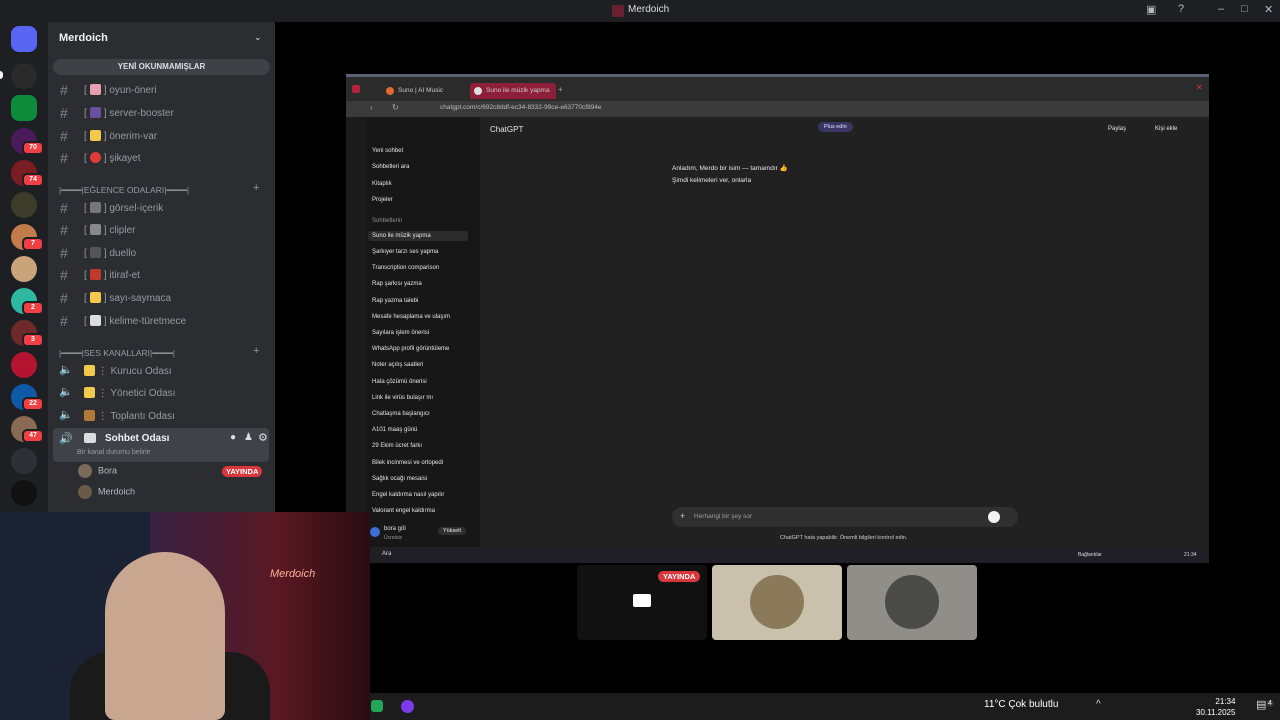  I want to click on chat-item: Hata çözümü önerisi, so click(399, 382).